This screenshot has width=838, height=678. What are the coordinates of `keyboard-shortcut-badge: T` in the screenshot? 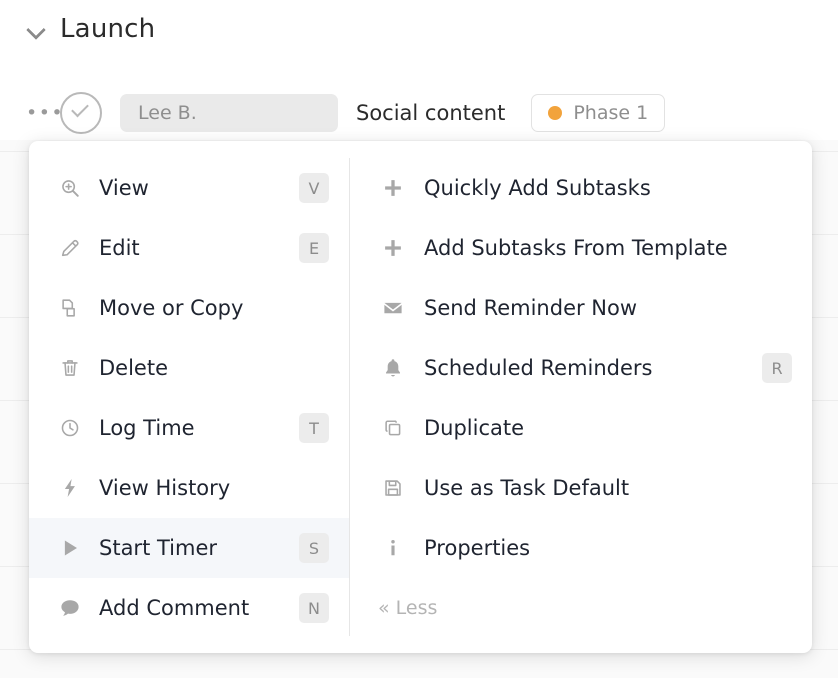 It's located at (314, 428).